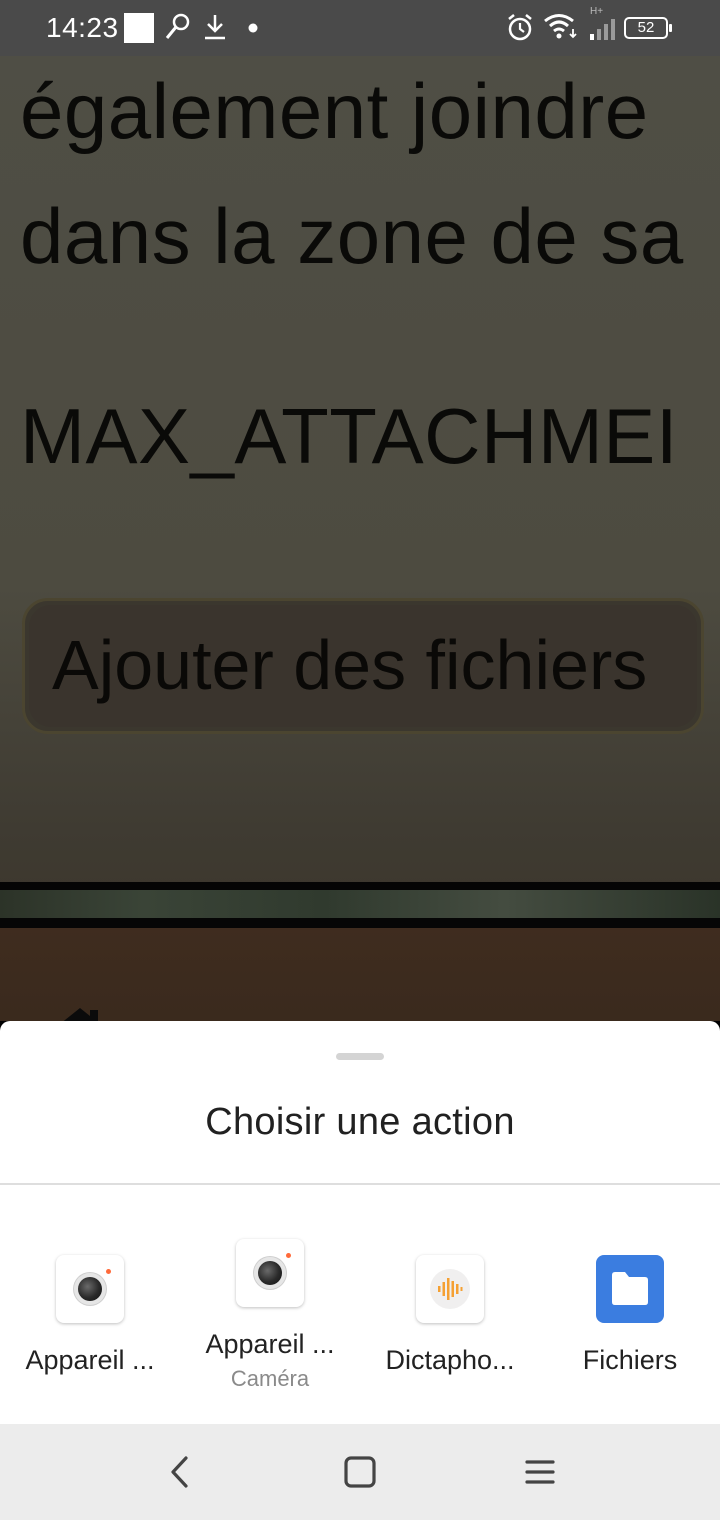 This screenshot has height=1520, width=720. What do you see at coordinates (350, 665) in the screenshot?
I see `add-files-label: Ajouter des fichiers` at bounding box center [350, 665].